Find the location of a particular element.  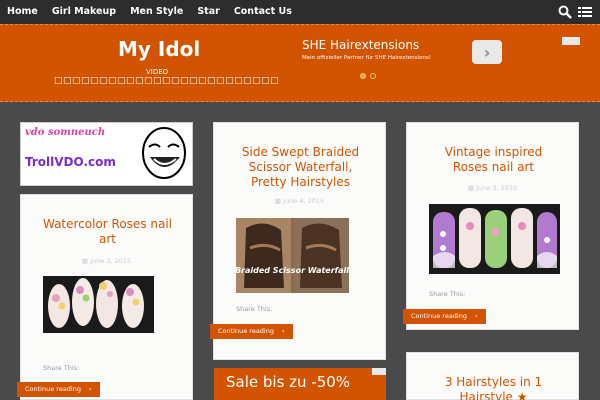

nav-item-men-style: Men Style is located at coordinates (156, 12).